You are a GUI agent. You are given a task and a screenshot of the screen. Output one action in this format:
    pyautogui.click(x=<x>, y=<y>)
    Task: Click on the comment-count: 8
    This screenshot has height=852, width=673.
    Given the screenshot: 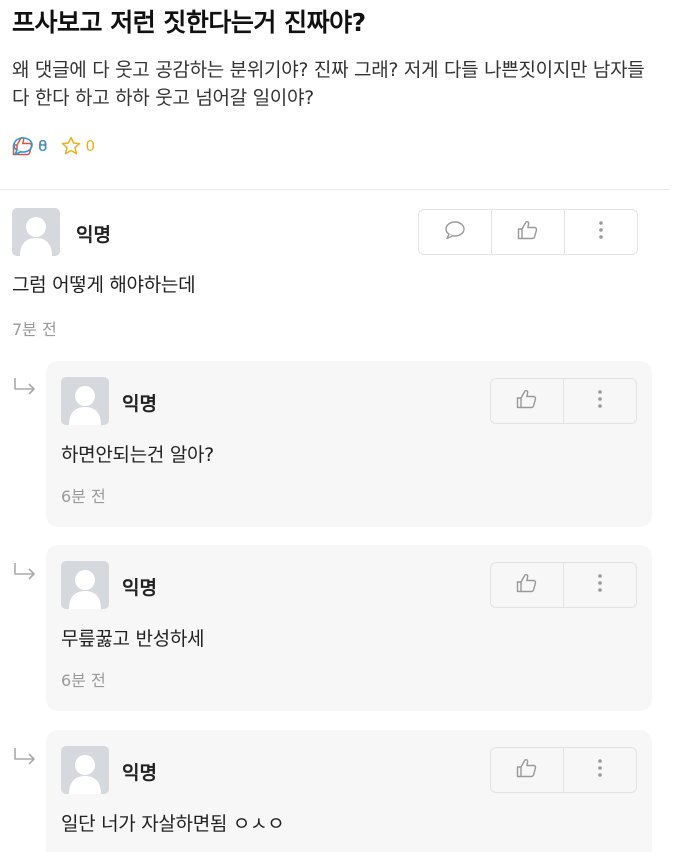 What is the action you would take?
    pyautogui.click(x=43, y=146)
    